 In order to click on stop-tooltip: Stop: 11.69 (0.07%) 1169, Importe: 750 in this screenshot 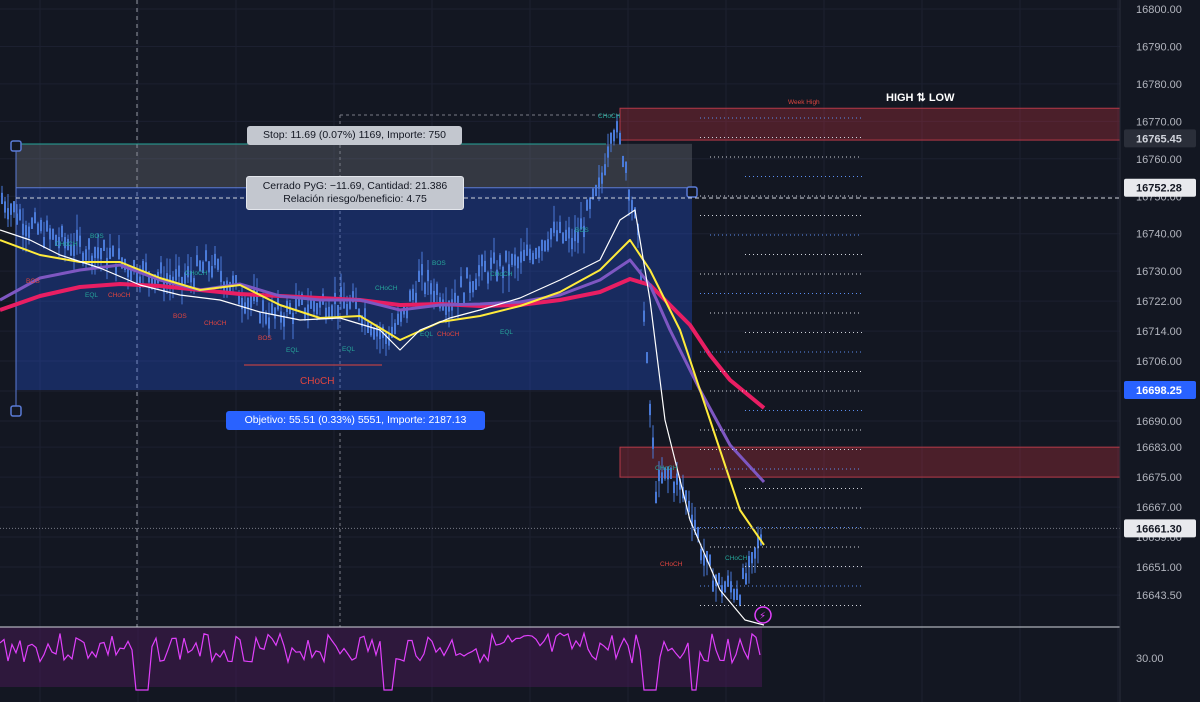, I will do `click(354, 135)`.